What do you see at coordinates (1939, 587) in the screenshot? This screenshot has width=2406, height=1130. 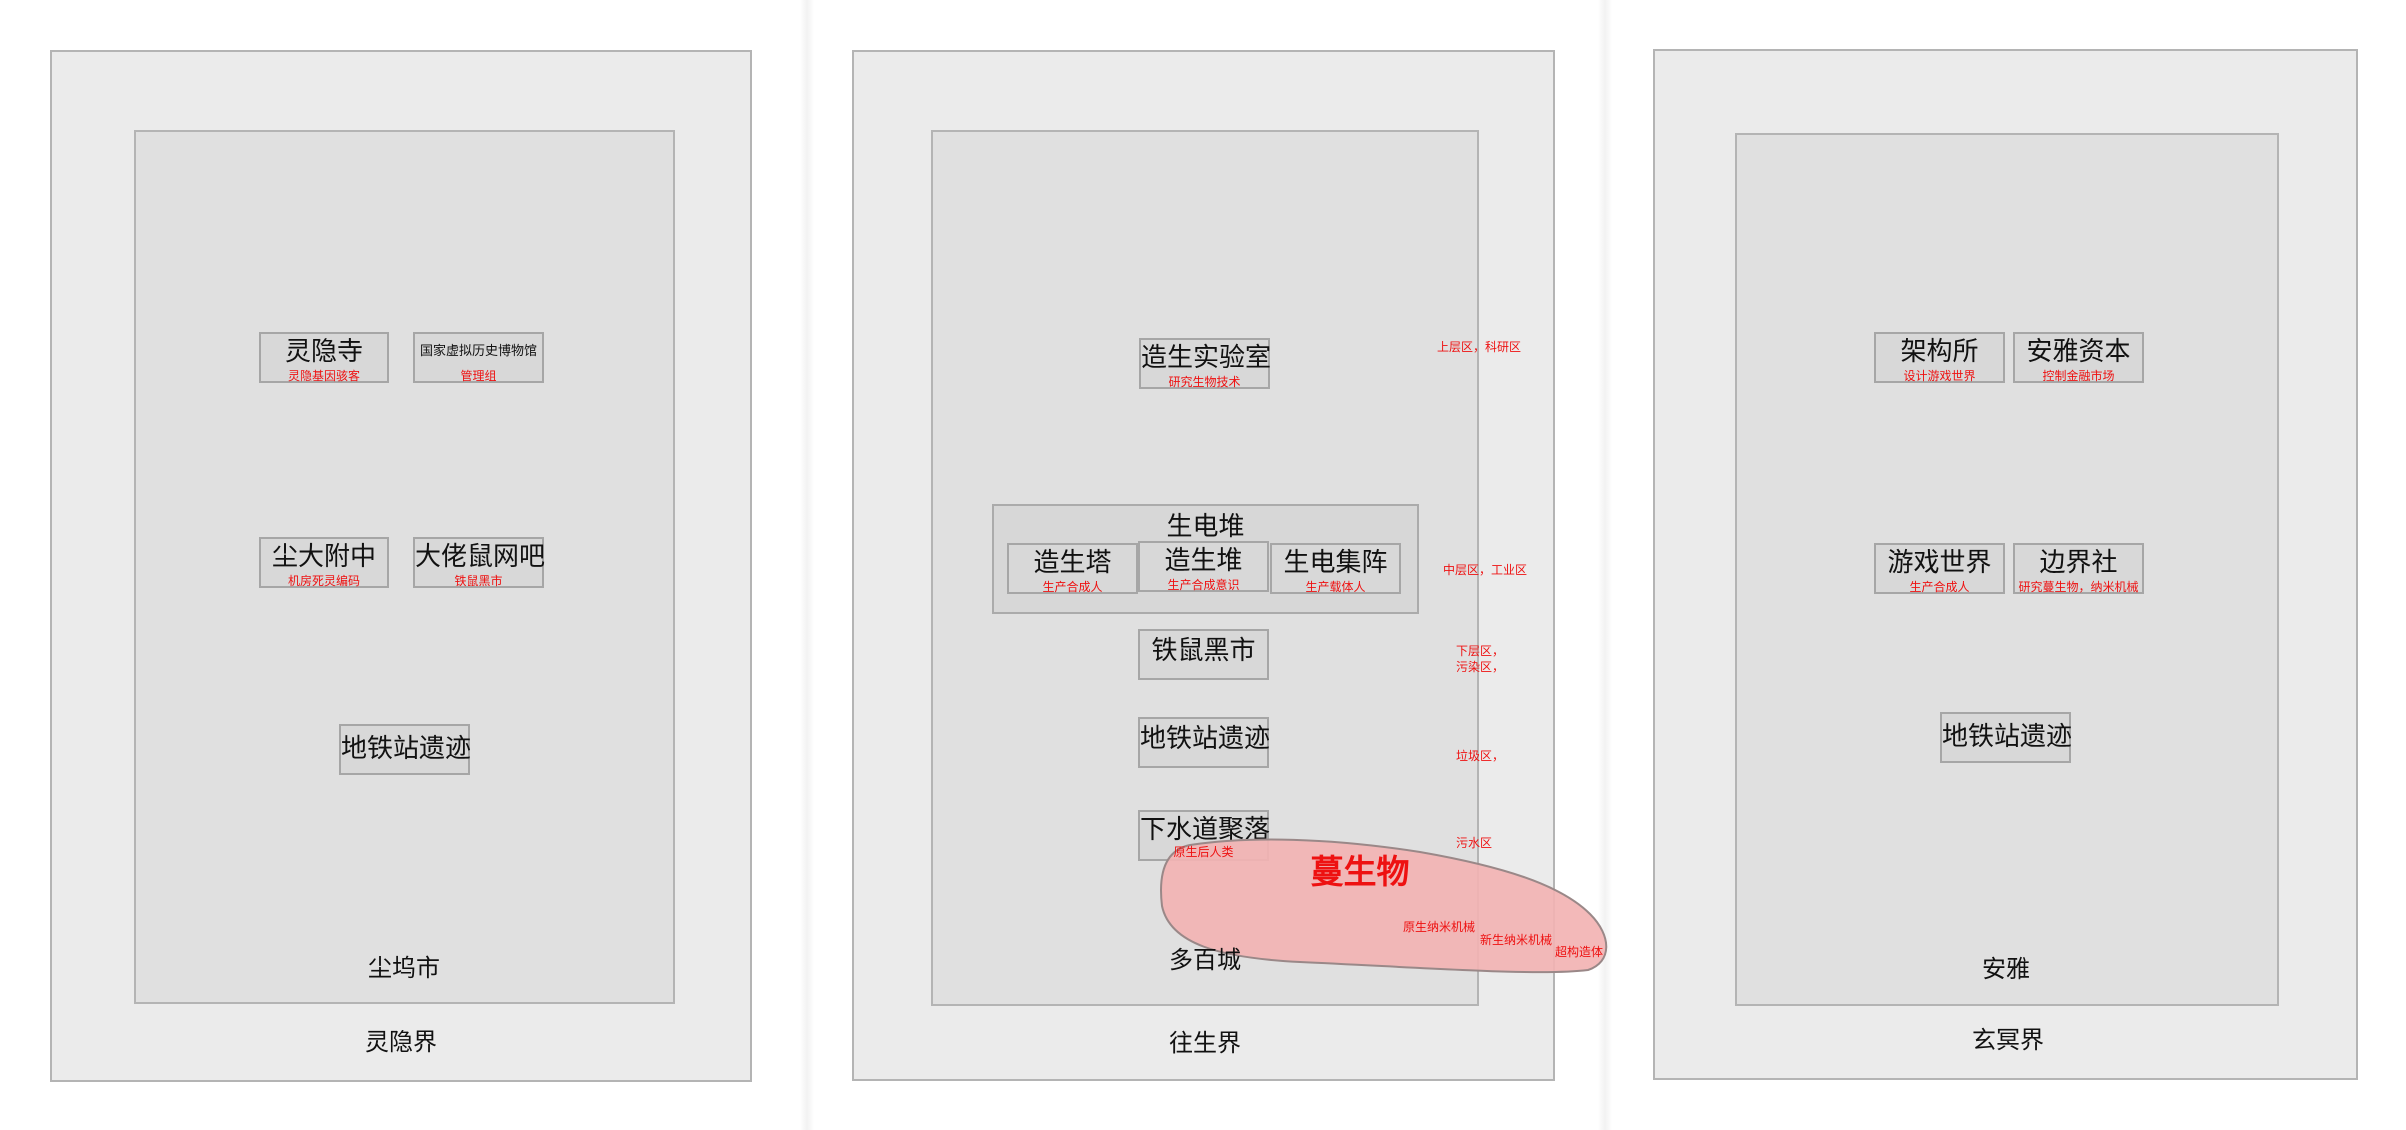 I see `place-subtitle: 生产合成人` at bounding box center [1939, 587].